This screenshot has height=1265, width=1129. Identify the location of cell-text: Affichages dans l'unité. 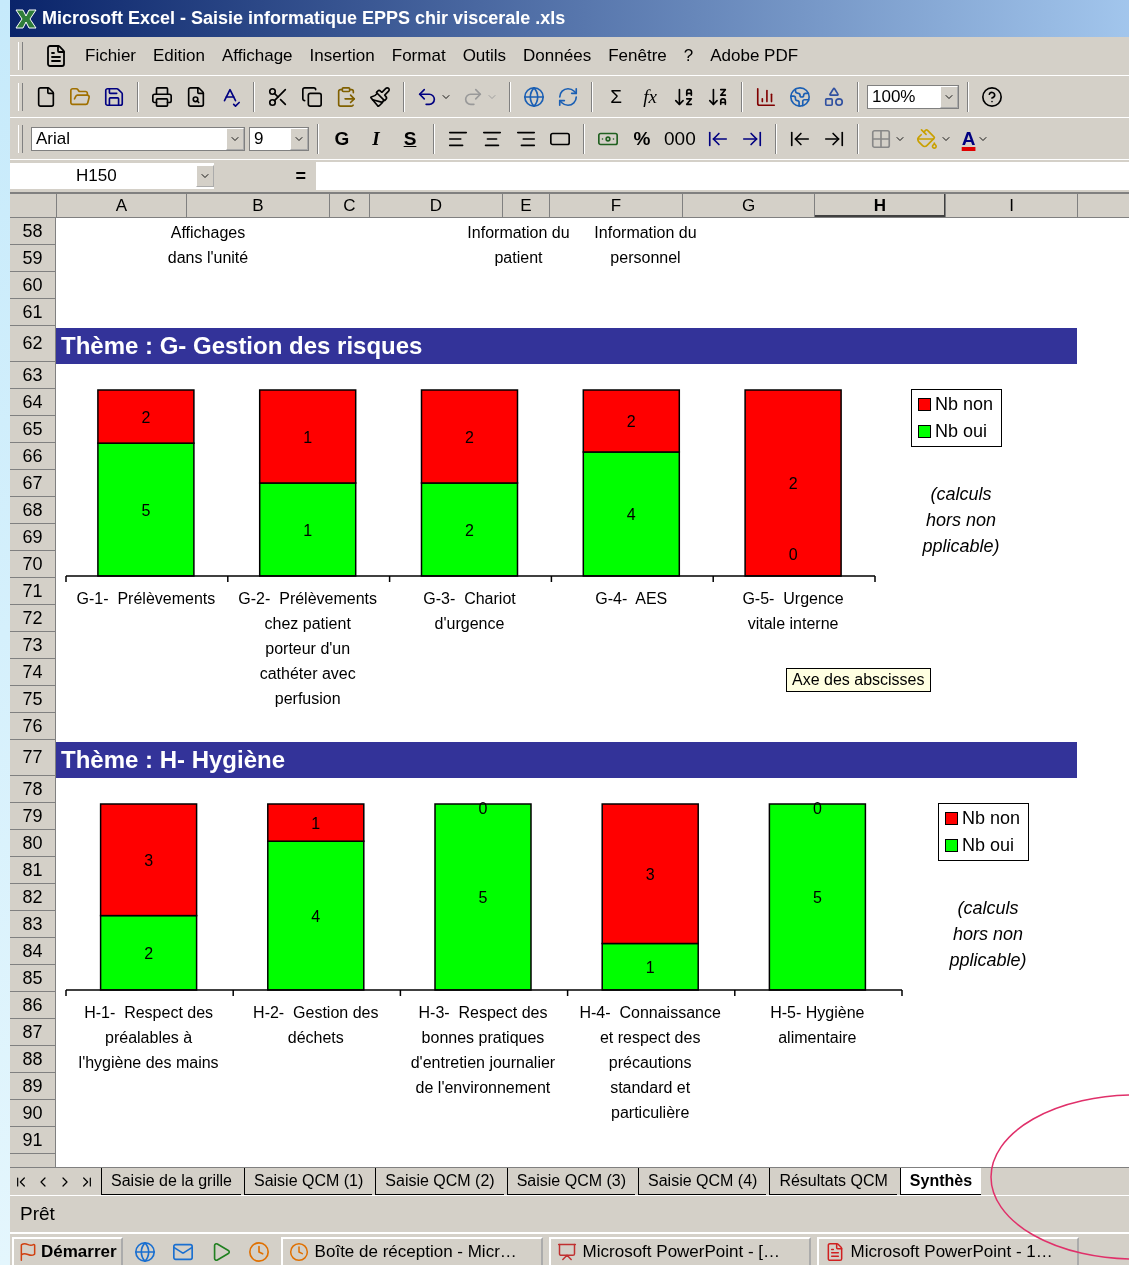
(208, 245).